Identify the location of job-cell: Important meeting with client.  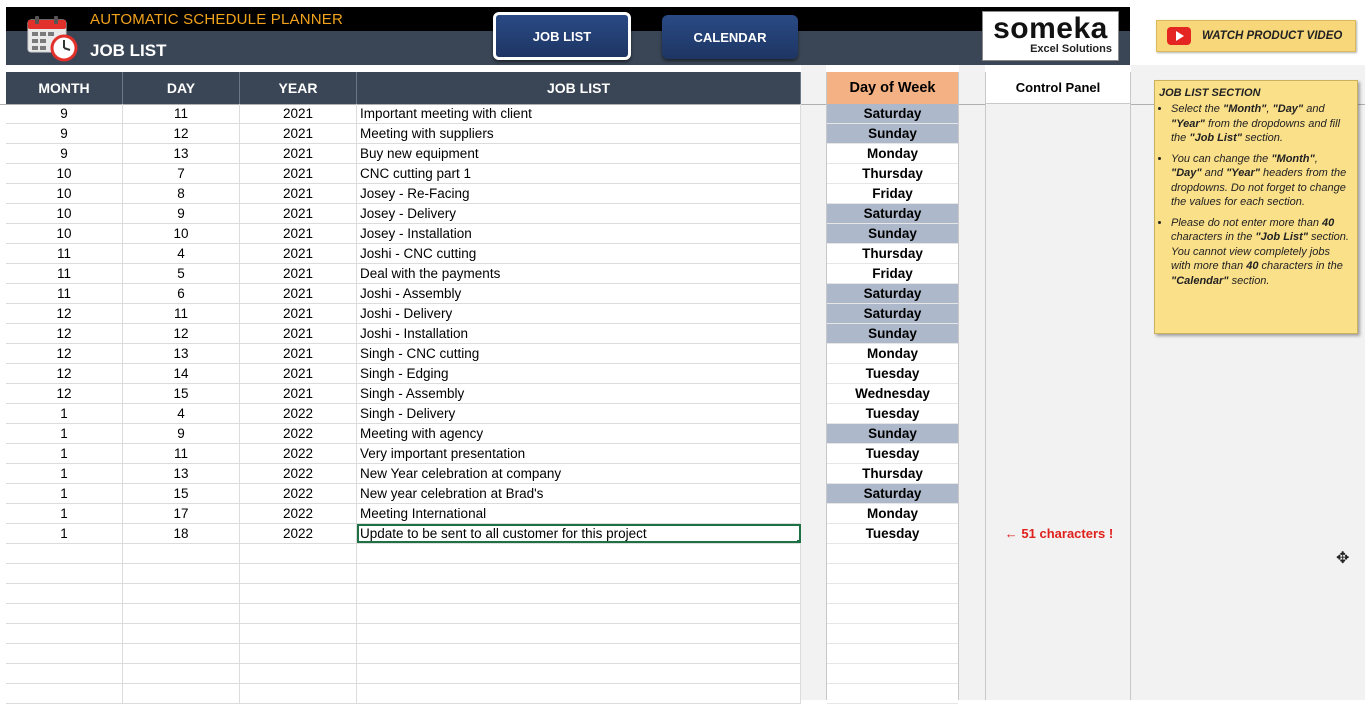
(579, 113).